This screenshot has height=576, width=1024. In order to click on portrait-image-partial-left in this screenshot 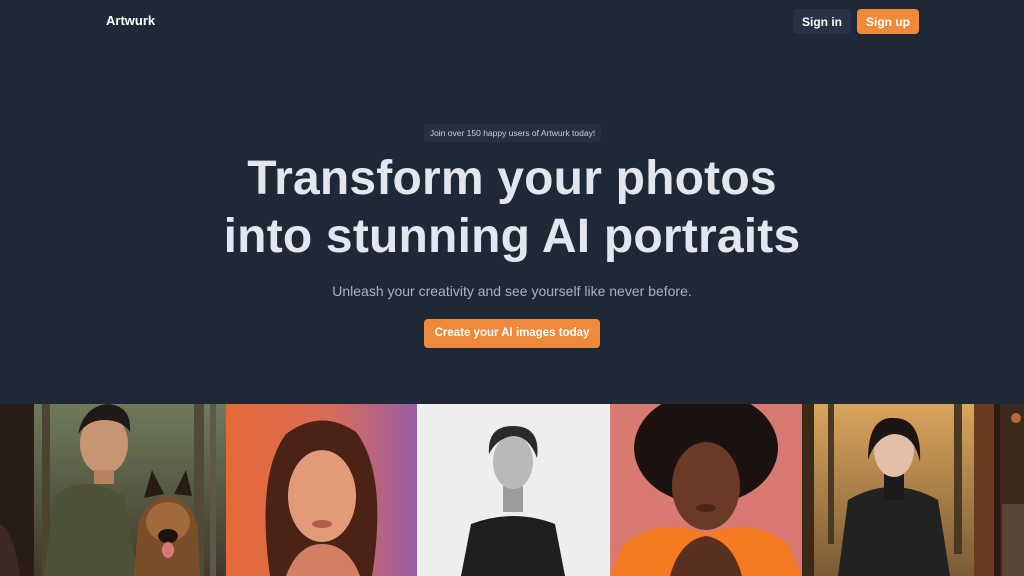, I will do `click(17, 490)`.